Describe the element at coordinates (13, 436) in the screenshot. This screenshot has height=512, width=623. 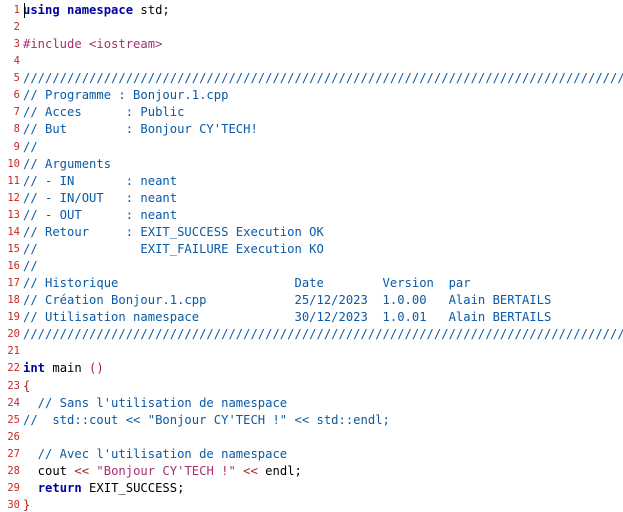
I see `line-number: 26` at that location.